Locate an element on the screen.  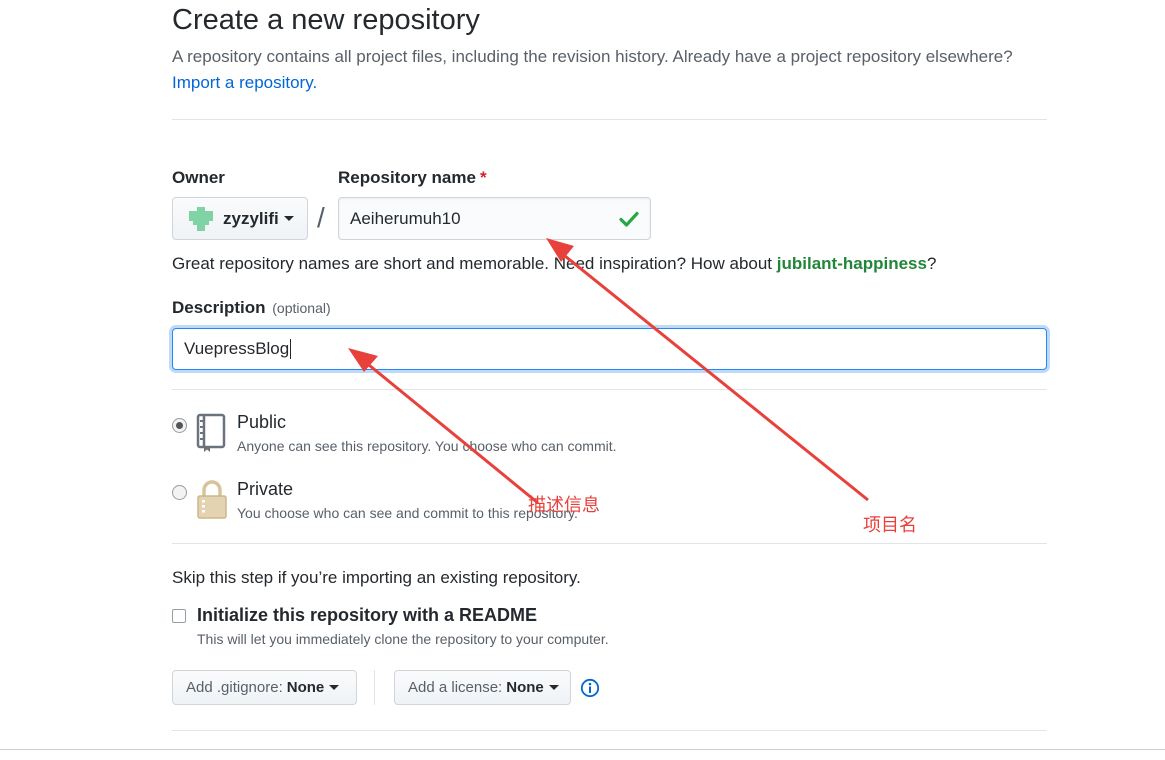
description-input: VuepressBlog is located at coordinates (609, 349).